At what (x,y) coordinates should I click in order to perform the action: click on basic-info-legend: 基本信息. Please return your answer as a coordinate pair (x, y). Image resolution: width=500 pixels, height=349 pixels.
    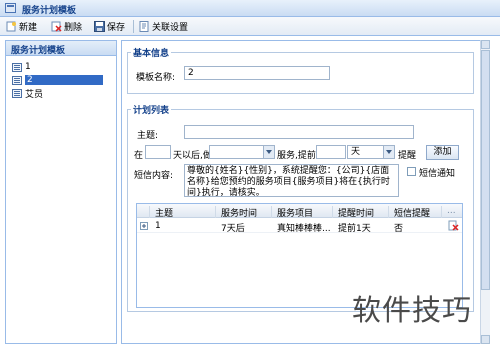
    Looking at the image, I should click on (151, 52).